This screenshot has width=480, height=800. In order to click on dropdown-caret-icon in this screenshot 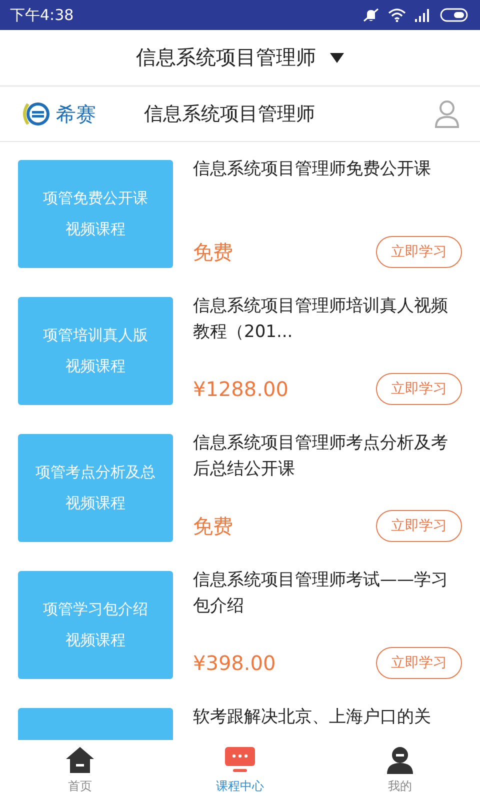, I will do `click(337, 57)`.